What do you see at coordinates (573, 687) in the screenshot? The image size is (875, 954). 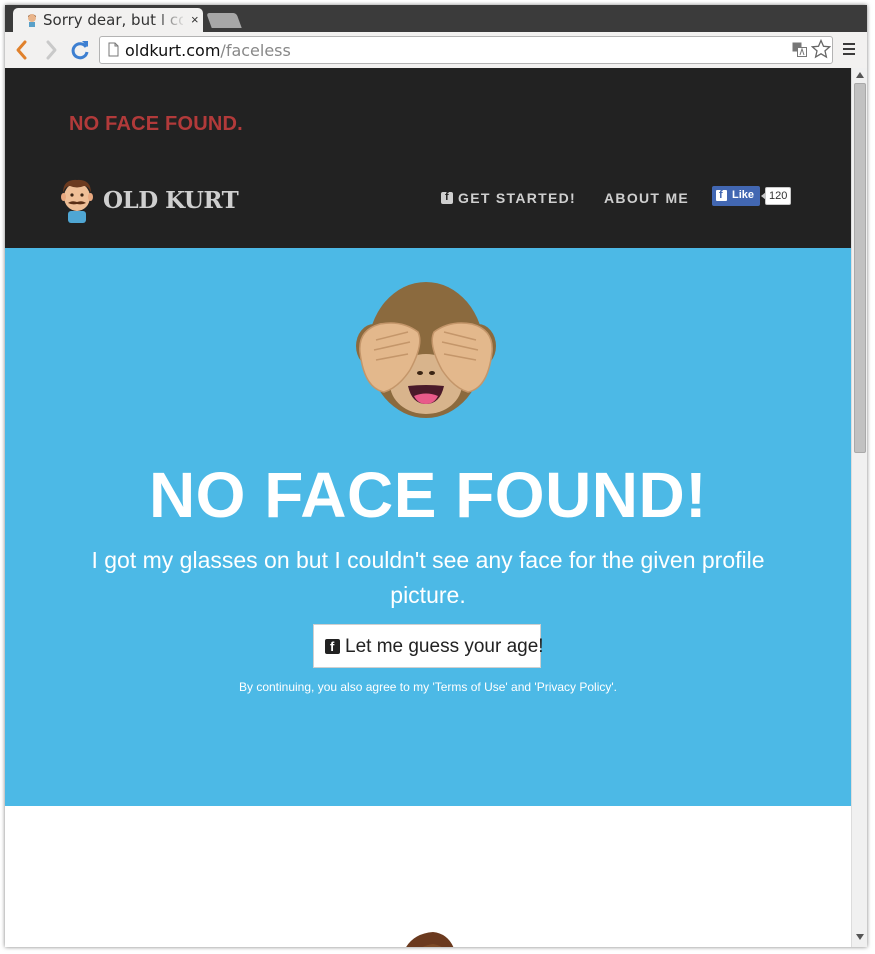 I see `privacy-policy-link: 'Privacy Policy'` at bounding box center [573, 687].